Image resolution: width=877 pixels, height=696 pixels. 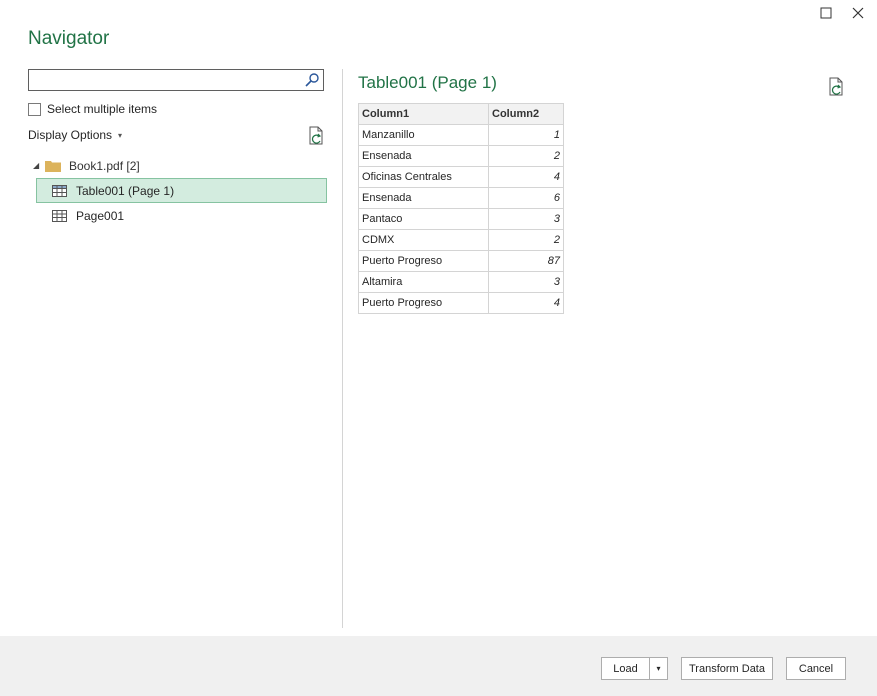 I want to click on select-multiple-items: Select multiple items, so click(x=92, y=109).